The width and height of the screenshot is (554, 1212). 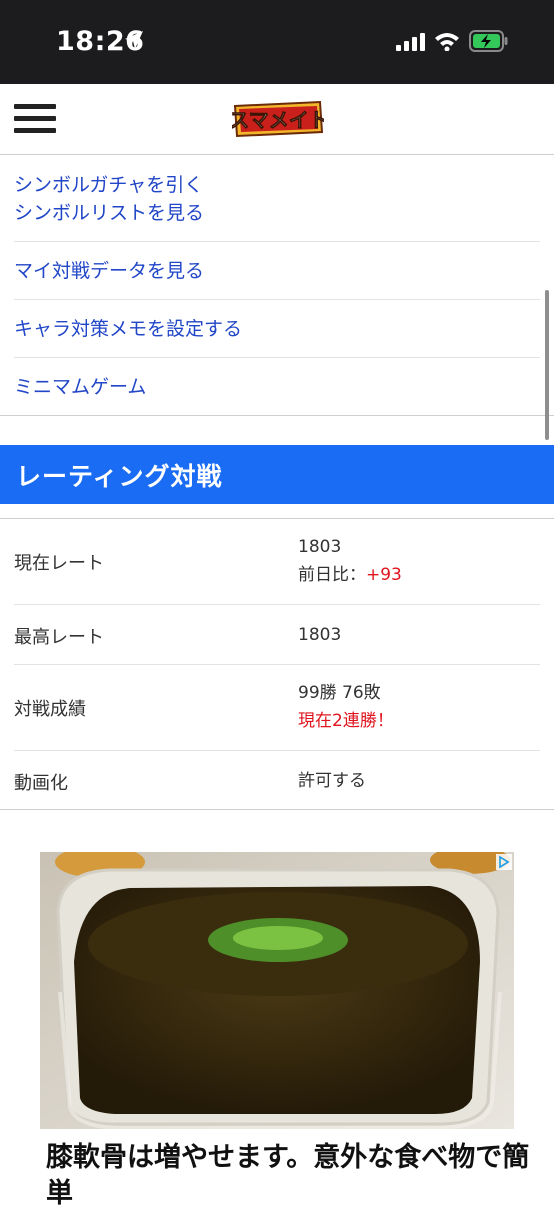 What do you see at coordinates (277, 185) in the screenshot?
I see `menu-link-symbol-gacha: シンボルガチャを引く` at bounding box center [277, 185].